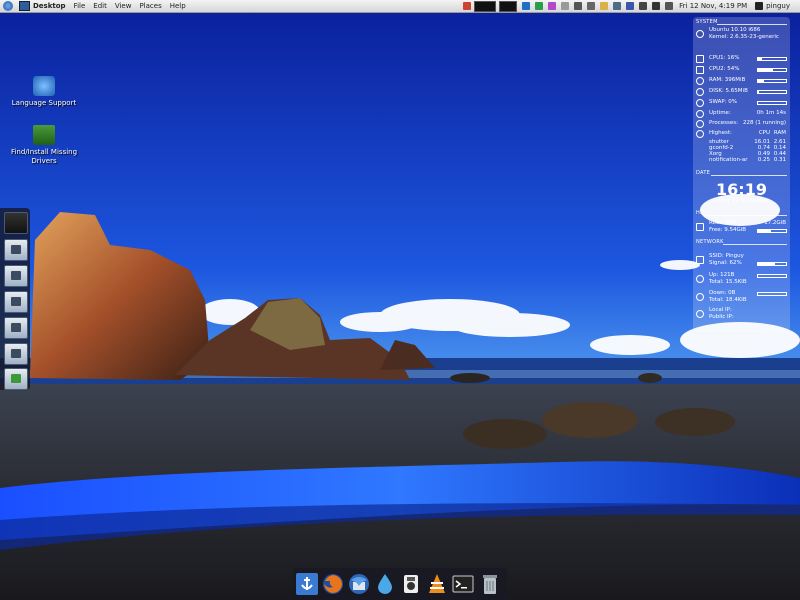 This screenshot has height=600, width=800. What do you see at coordinates (44, 152) in the screenshot?
I see `desktop-icon-label: Find/Install Missing` at bounding box center [44, 152].